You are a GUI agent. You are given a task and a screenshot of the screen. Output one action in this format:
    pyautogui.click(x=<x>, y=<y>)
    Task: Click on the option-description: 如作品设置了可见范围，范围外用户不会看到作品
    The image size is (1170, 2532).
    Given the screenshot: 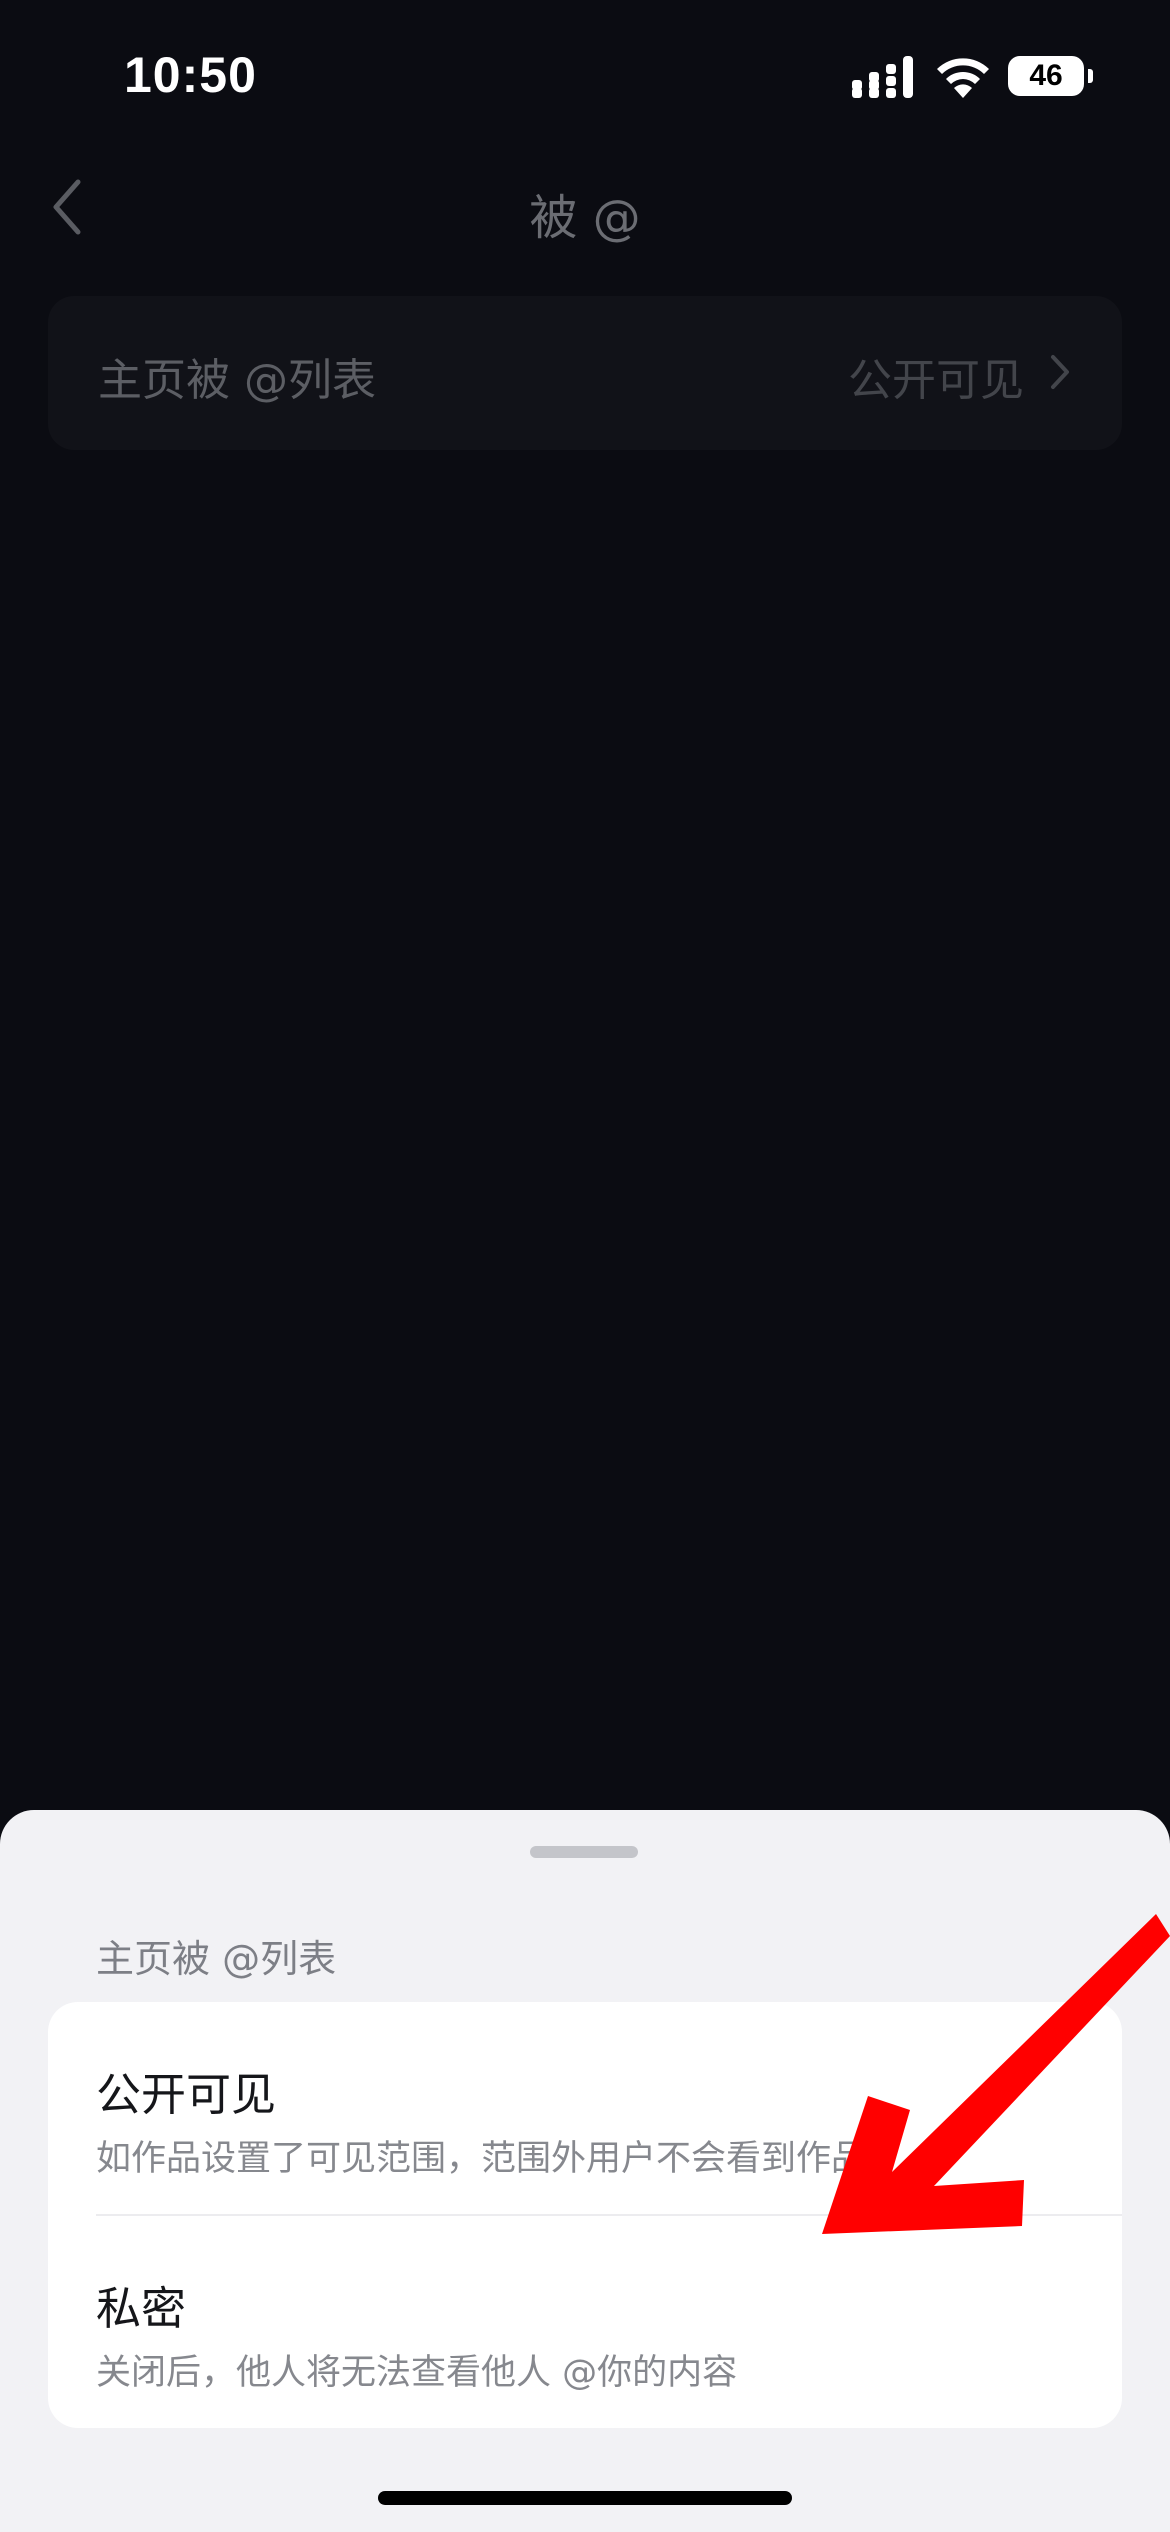 What is the action you would take?
    pyautogui.click(x=481, y=2159)
    